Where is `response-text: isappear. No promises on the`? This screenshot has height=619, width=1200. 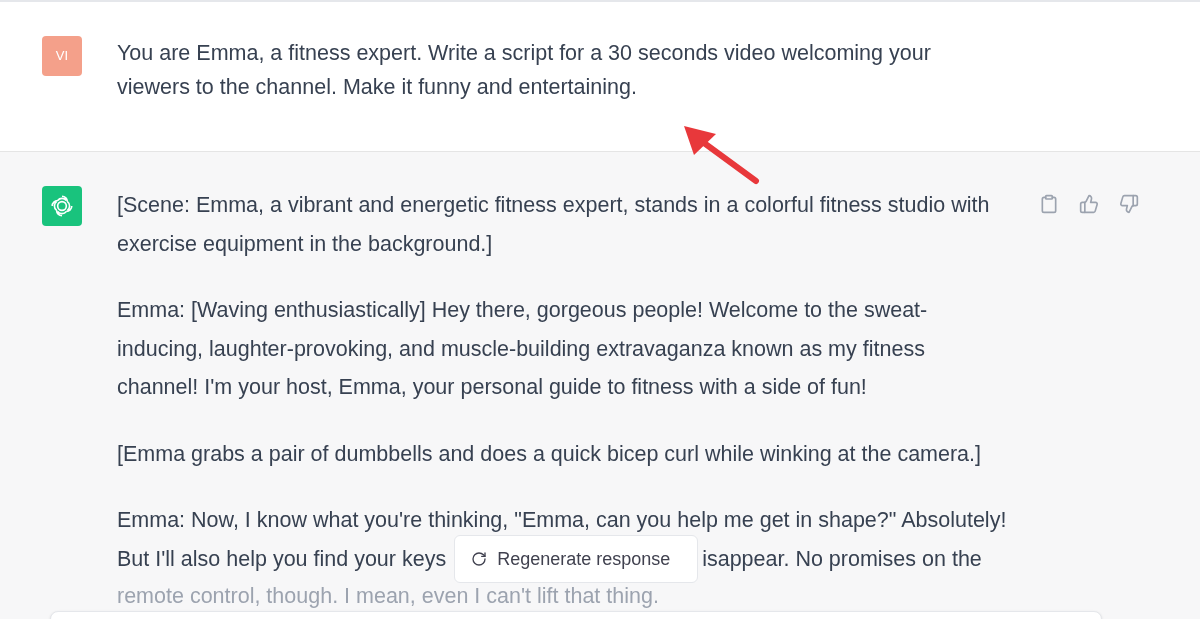 response-text: isappear. No promises on the is located at coordinates (842, 559).